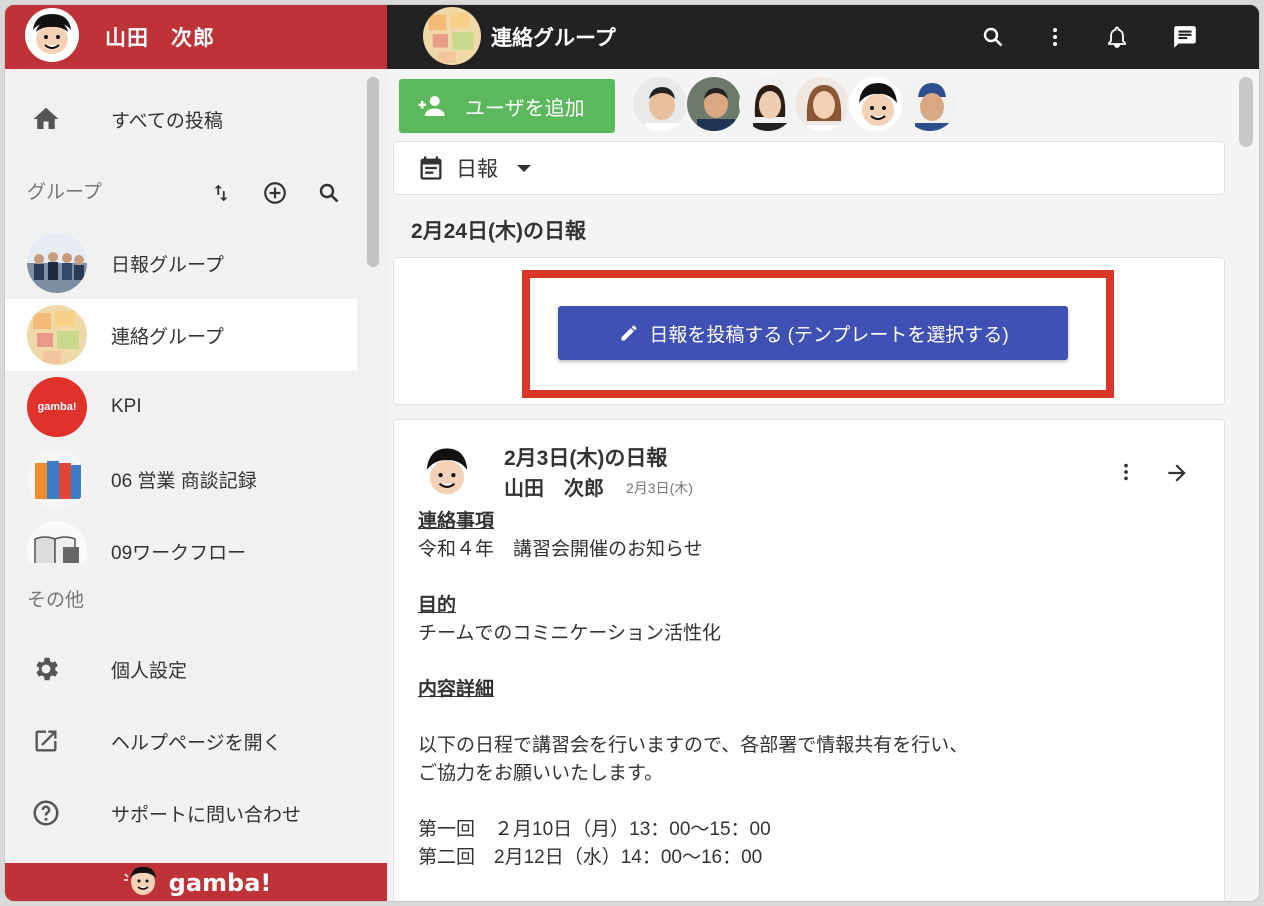  I want to click on member-avatars, so click(795, 104).